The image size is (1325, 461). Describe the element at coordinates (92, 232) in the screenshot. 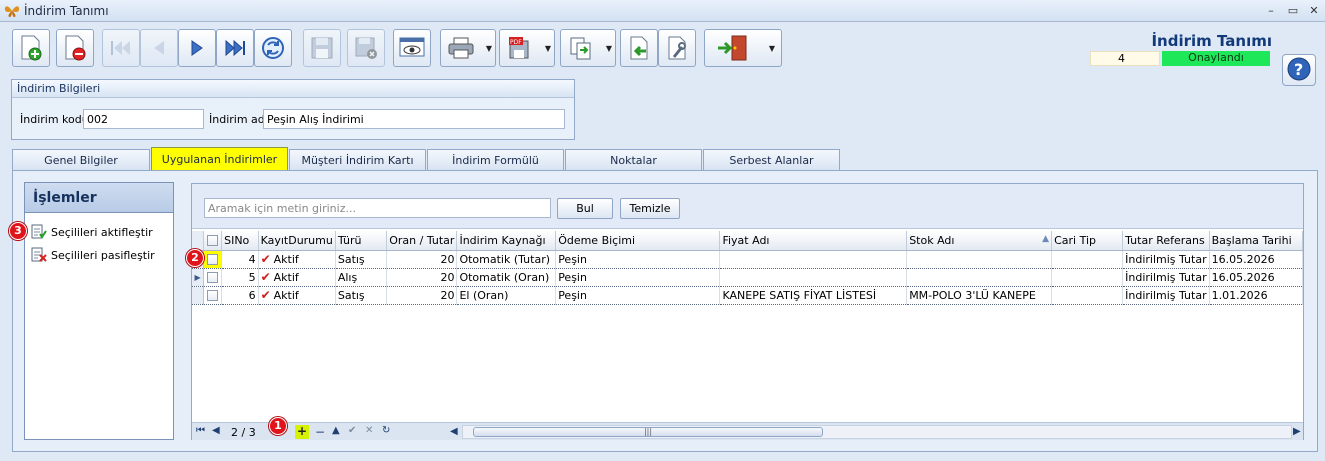

I see `activate-selected-item: Seçilileri aktifleştir` at that location.